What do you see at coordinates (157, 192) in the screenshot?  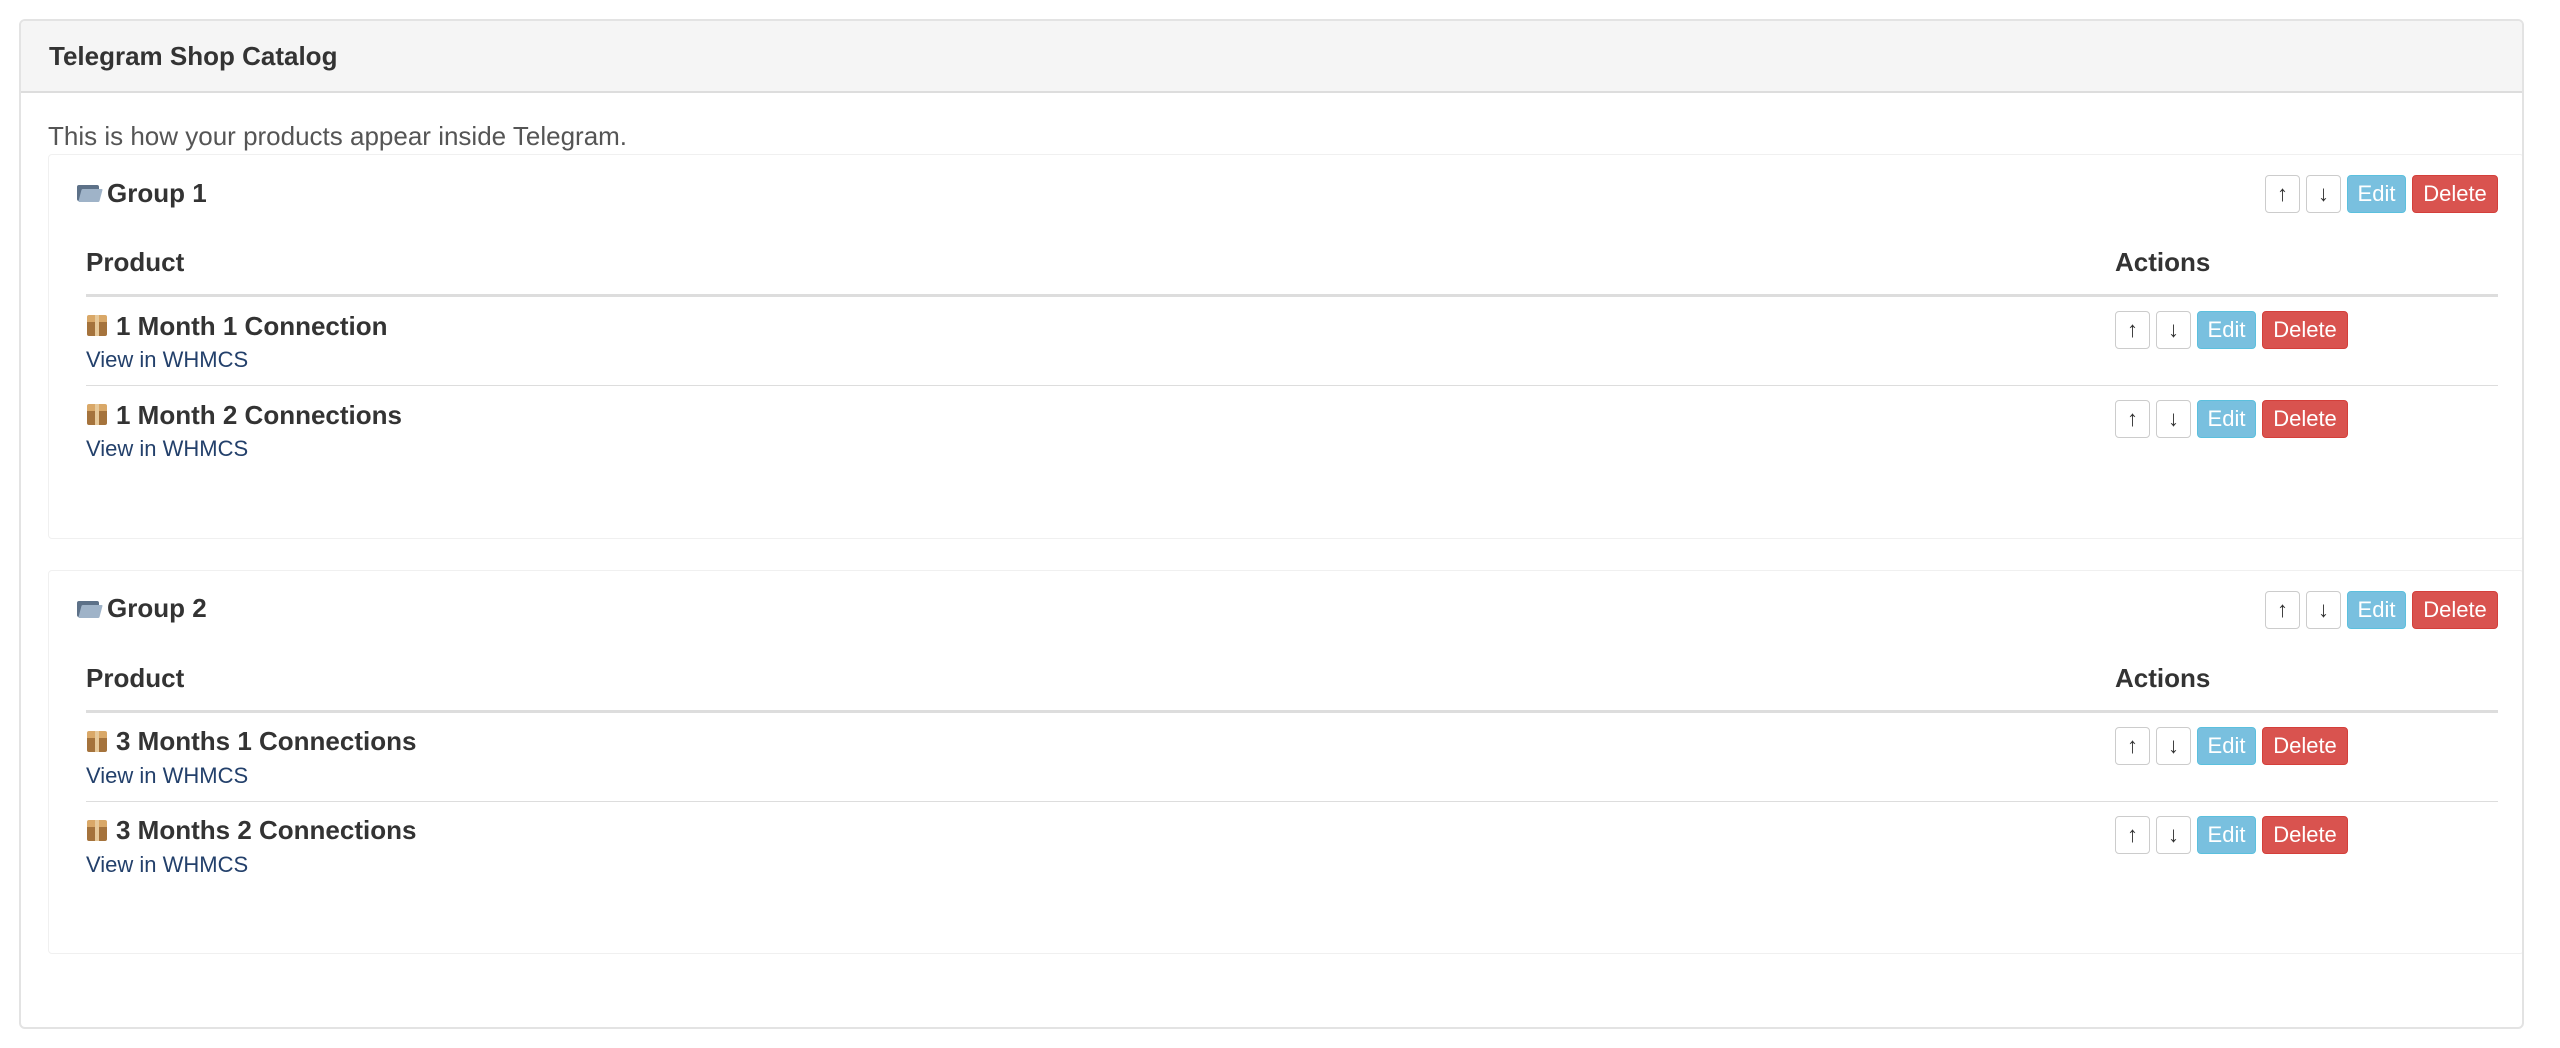 I see `group-name: Group 1` at bounding box center [157, 192].